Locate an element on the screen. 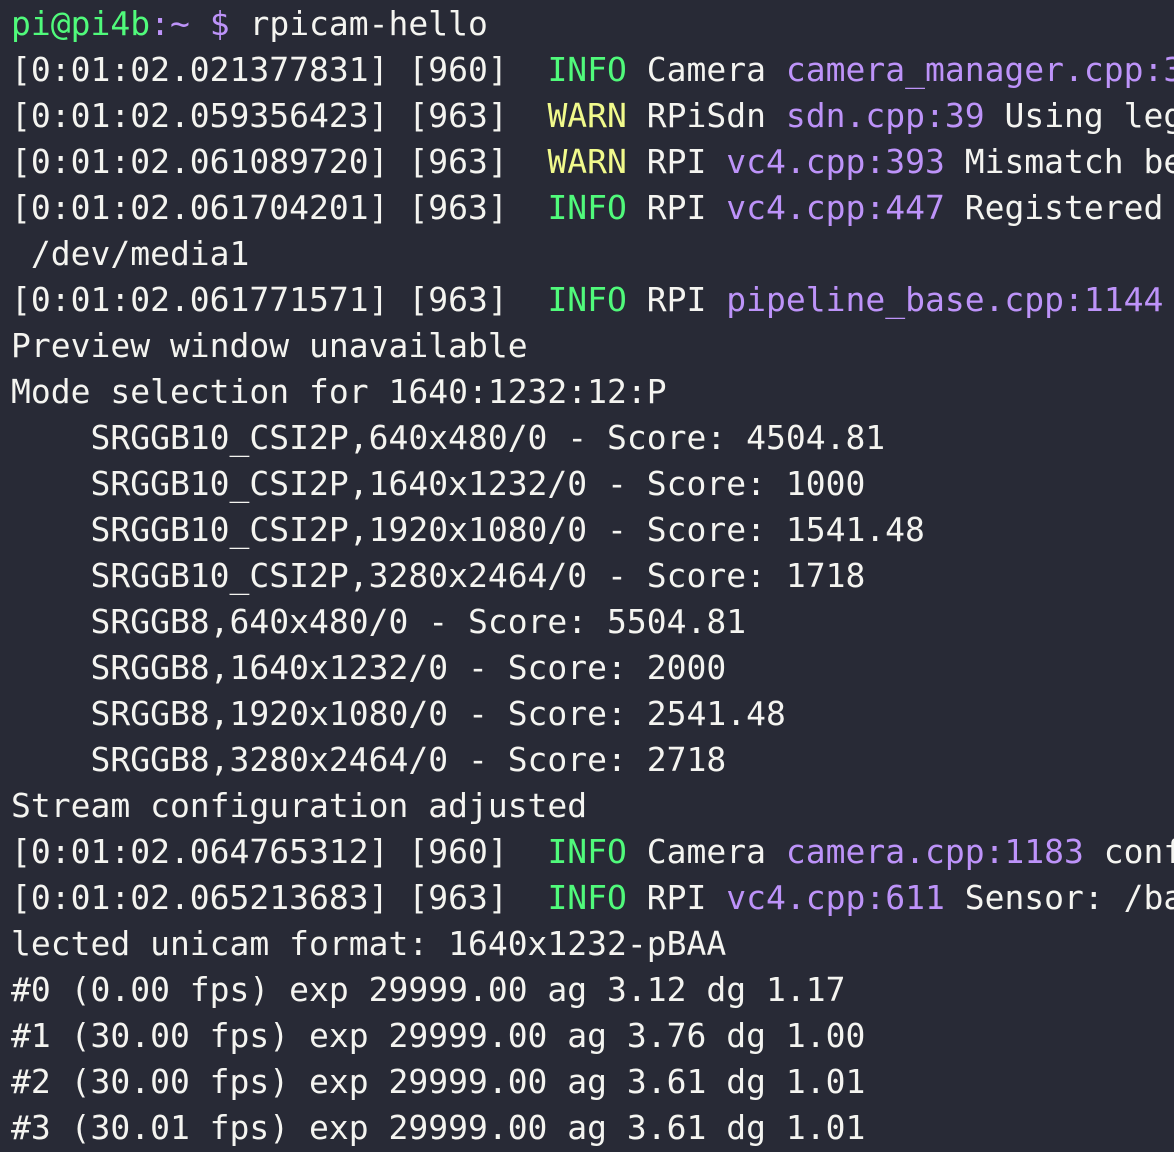 The image size is (1174, 1152). log-category: RPiSdn is located at coordinates (706, 115).